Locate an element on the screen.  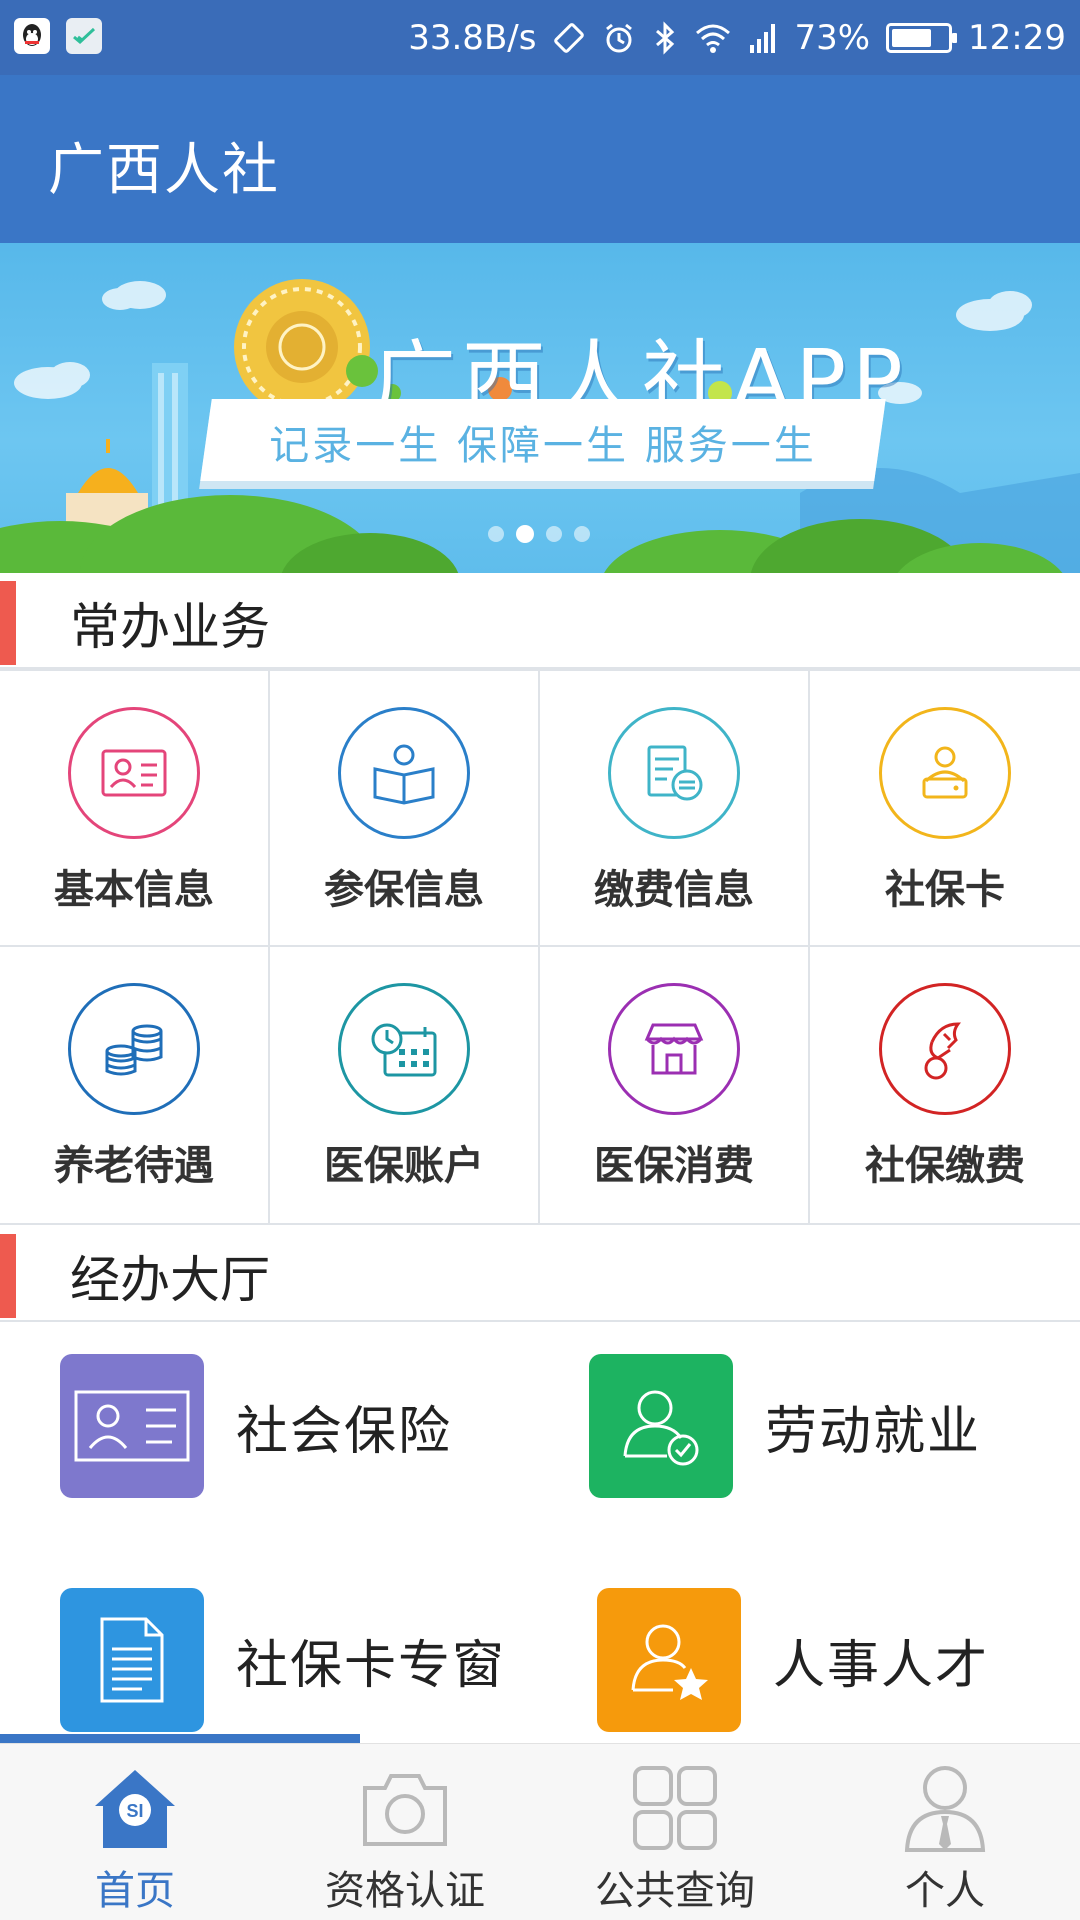
home-icon: SI is located at coordinates (135, 1808).